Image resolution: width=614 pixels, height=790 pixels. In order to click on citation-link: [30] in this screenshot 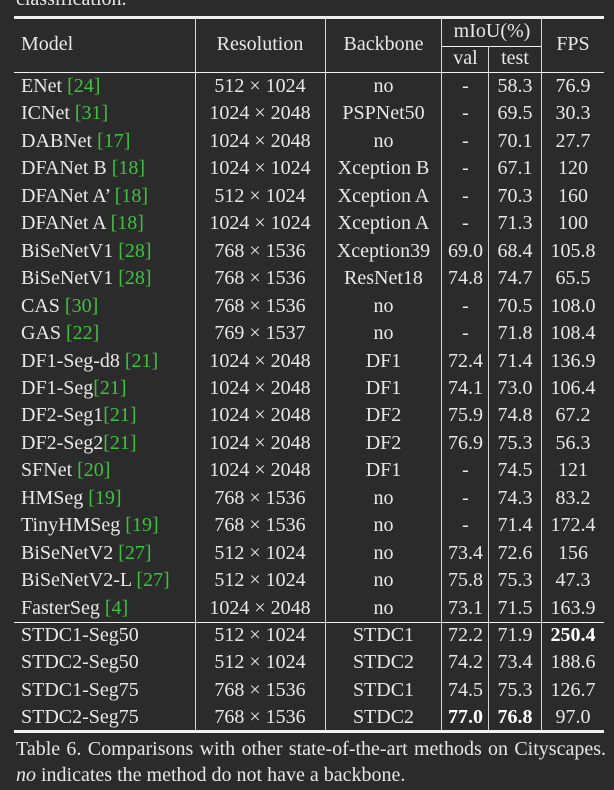, I will do `click(81, 306)`.